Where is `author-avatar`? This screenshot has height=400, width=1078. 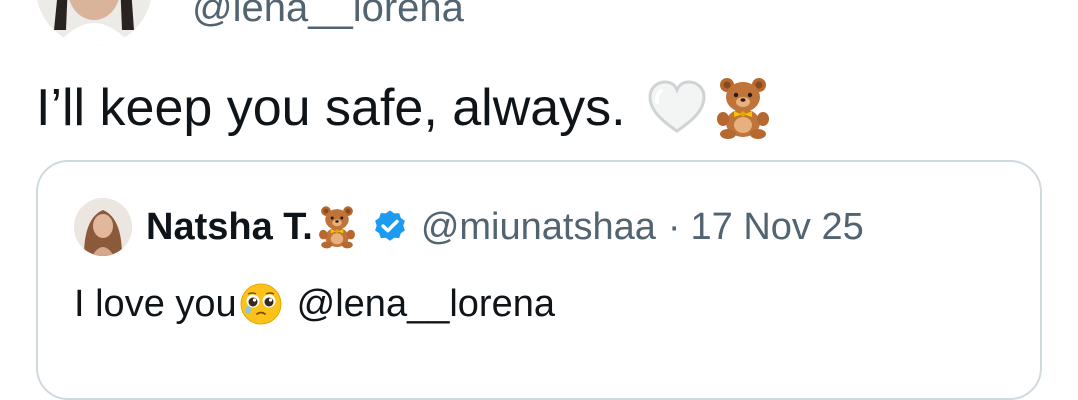
author-avatar is located at coordinates (94, 23).